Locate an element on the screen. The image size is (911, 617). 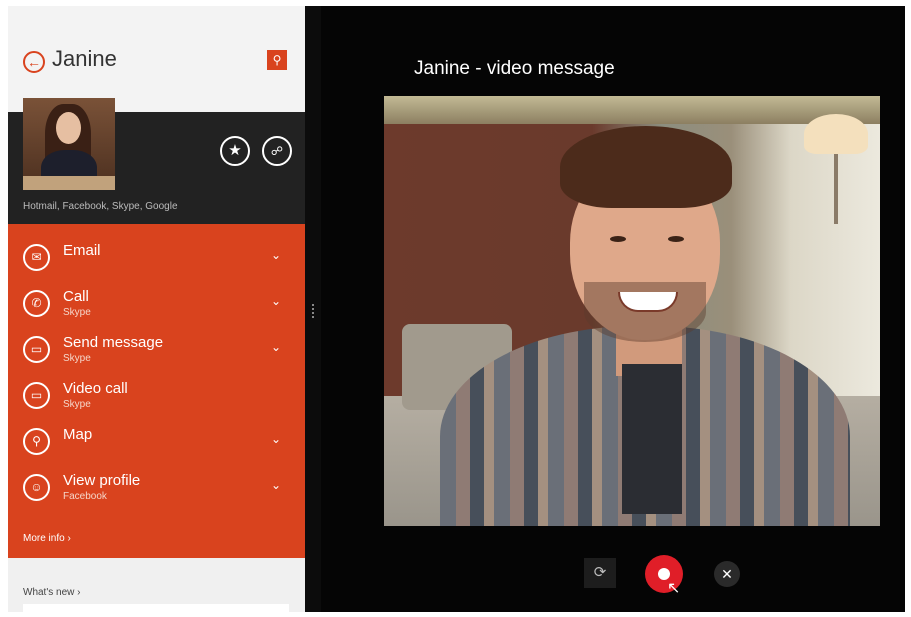
whats-new-card is located at coordinates (156, 608).